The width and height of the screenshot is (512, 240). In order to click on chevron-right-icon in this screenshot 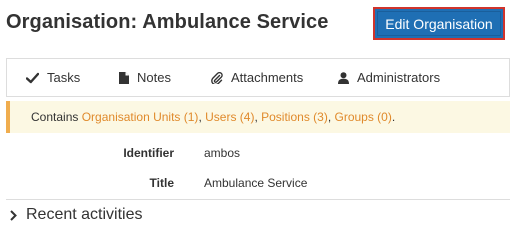, I will do `click(13, 215)`.